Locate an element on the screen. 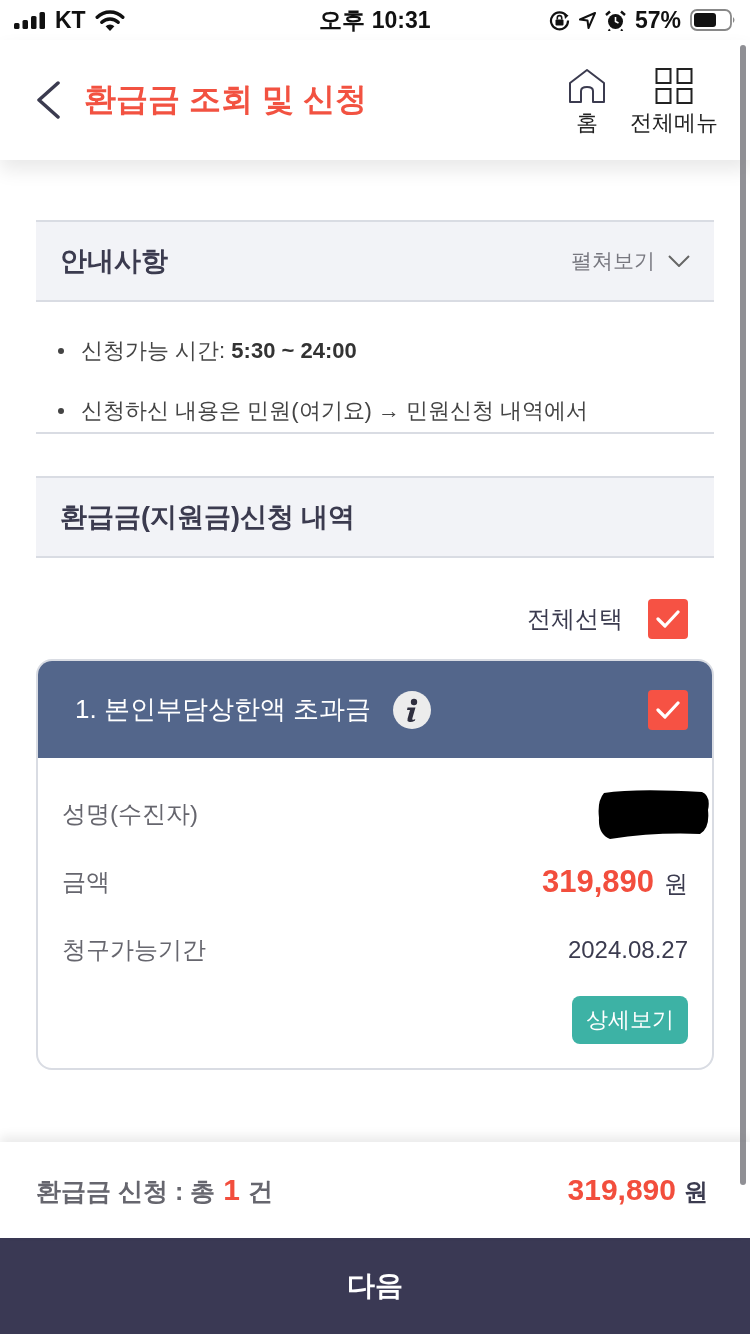  field-label: 청구가능기간 is located at coordinates (134, 950).